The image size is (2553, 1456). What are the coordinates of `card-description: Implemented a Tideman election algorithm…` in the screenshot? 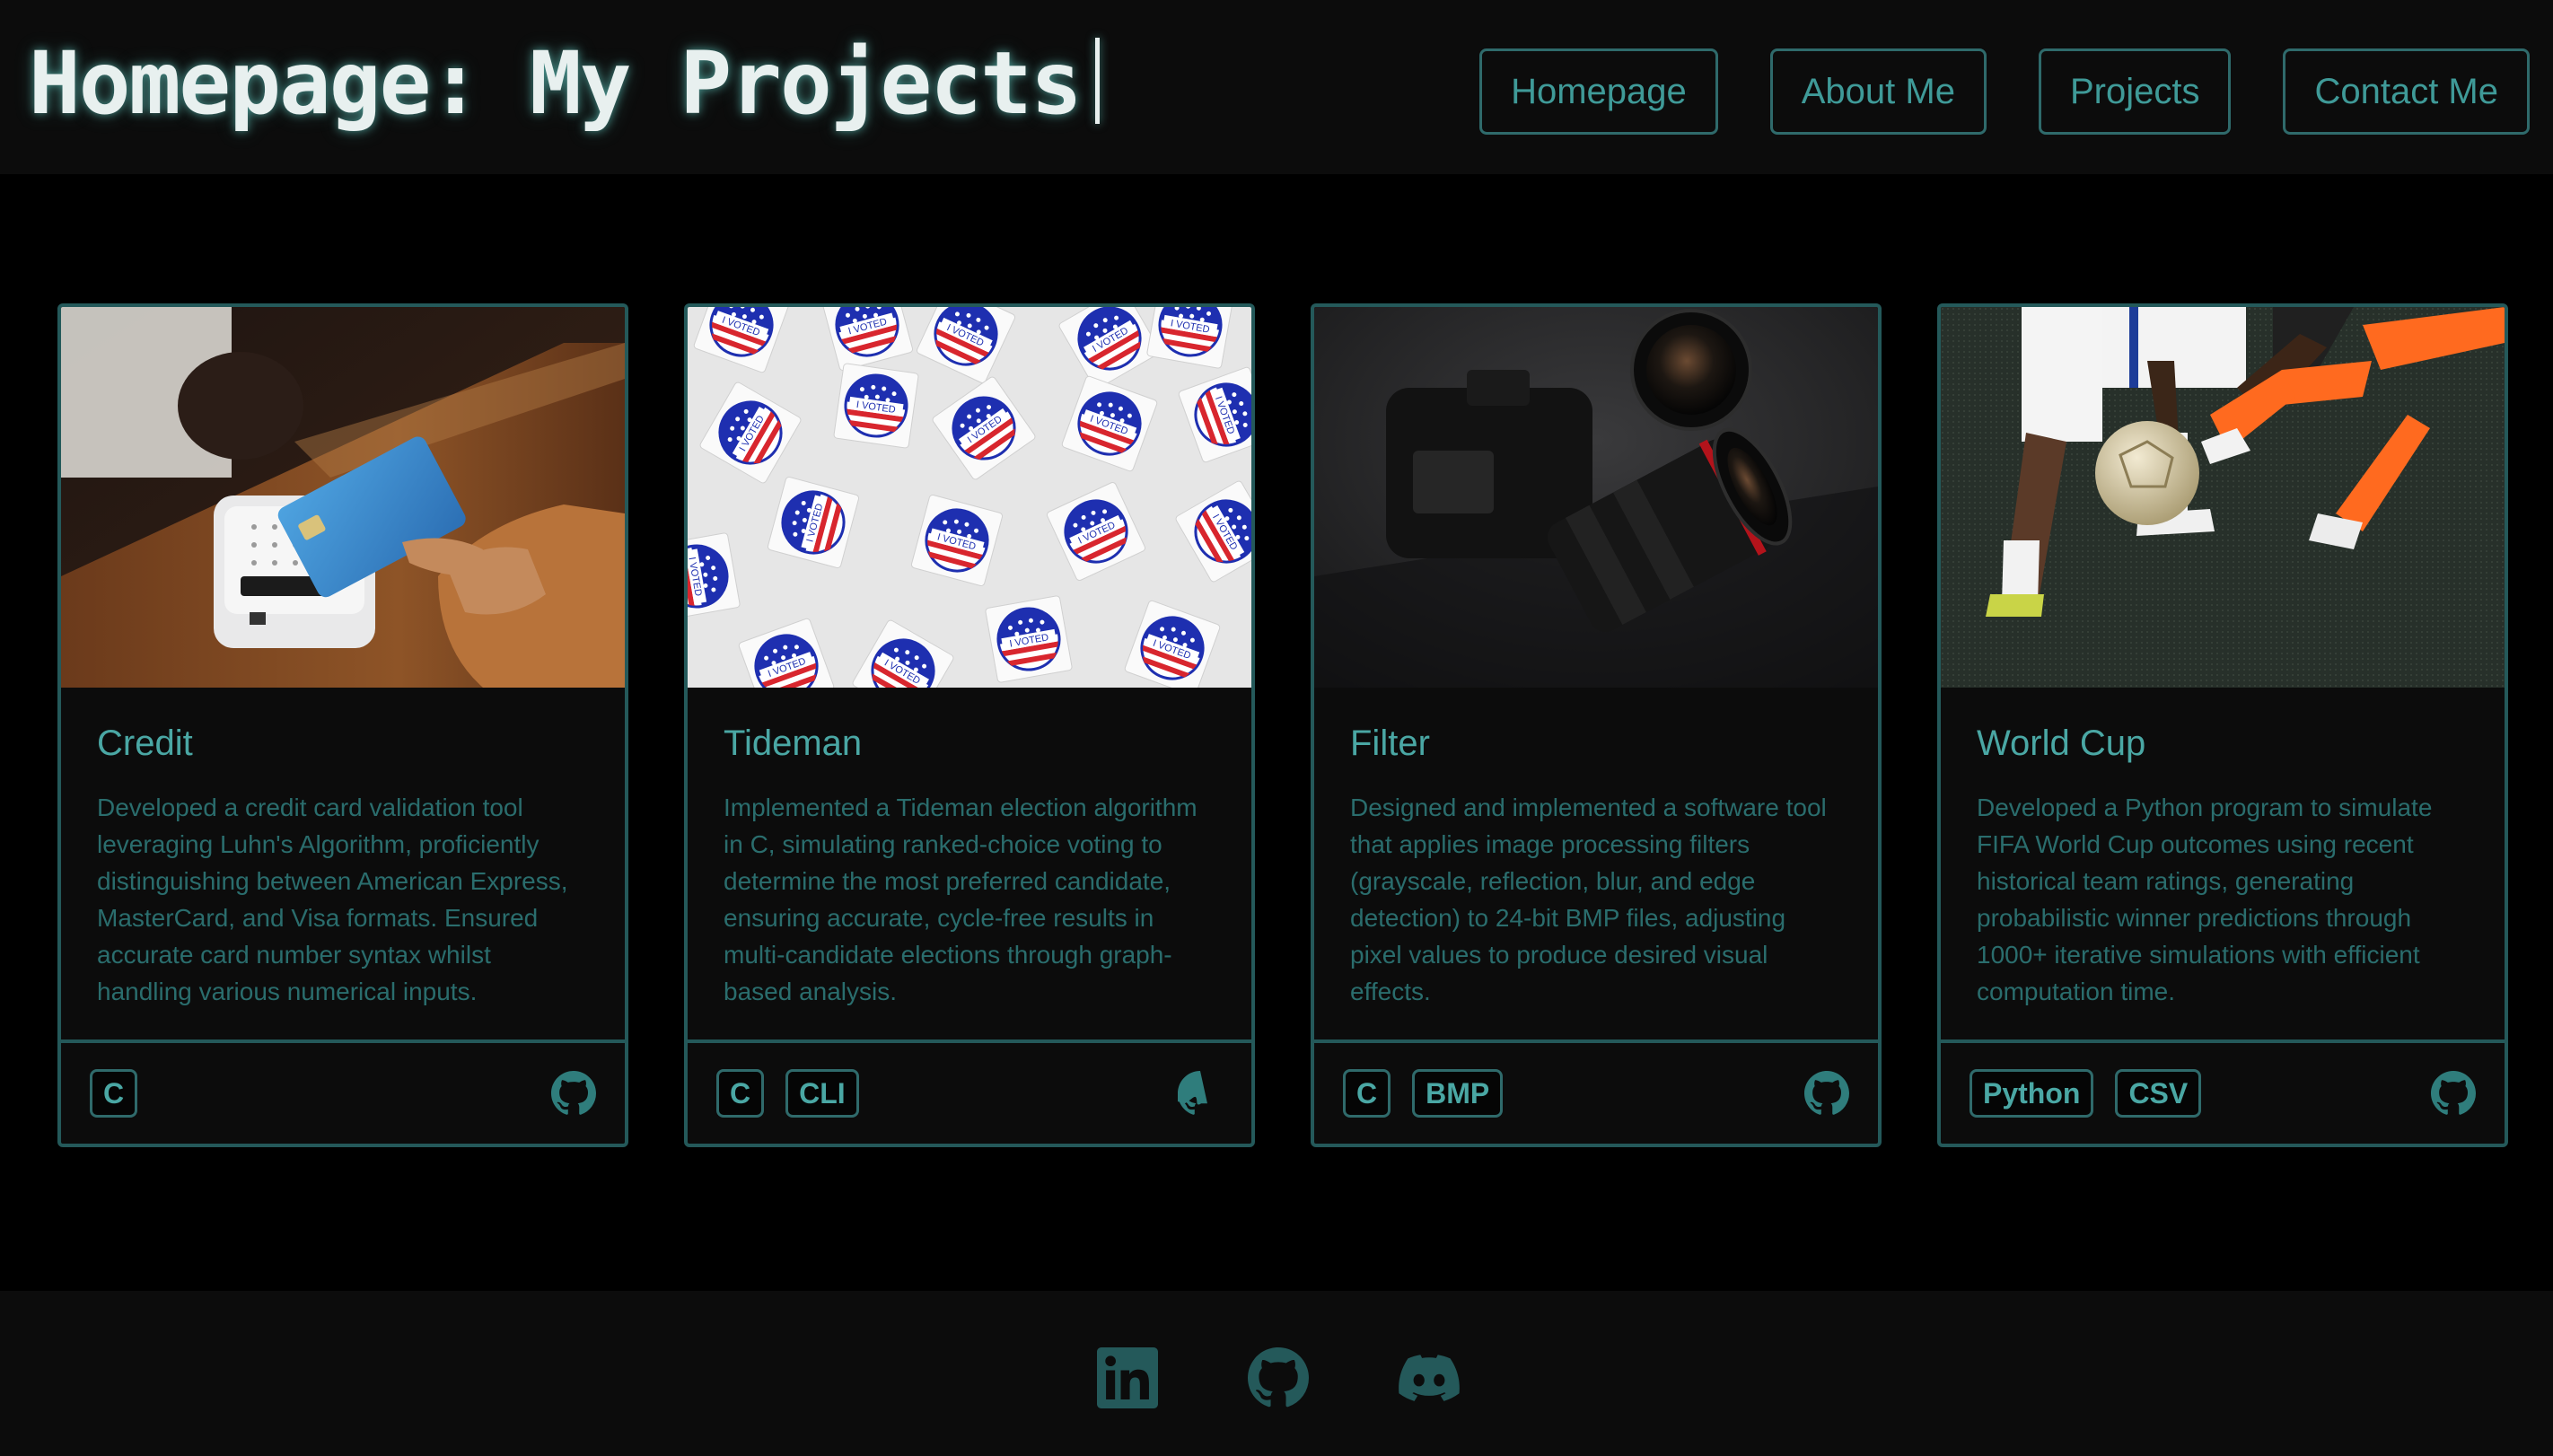 It's located at (961, 899).